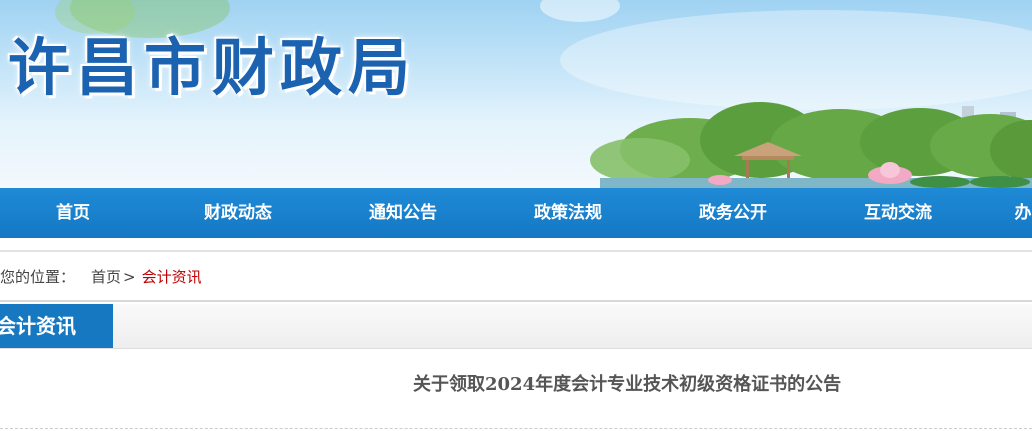  I want to click on nav-item-finance-news: 财政动态, so click(238, 213).